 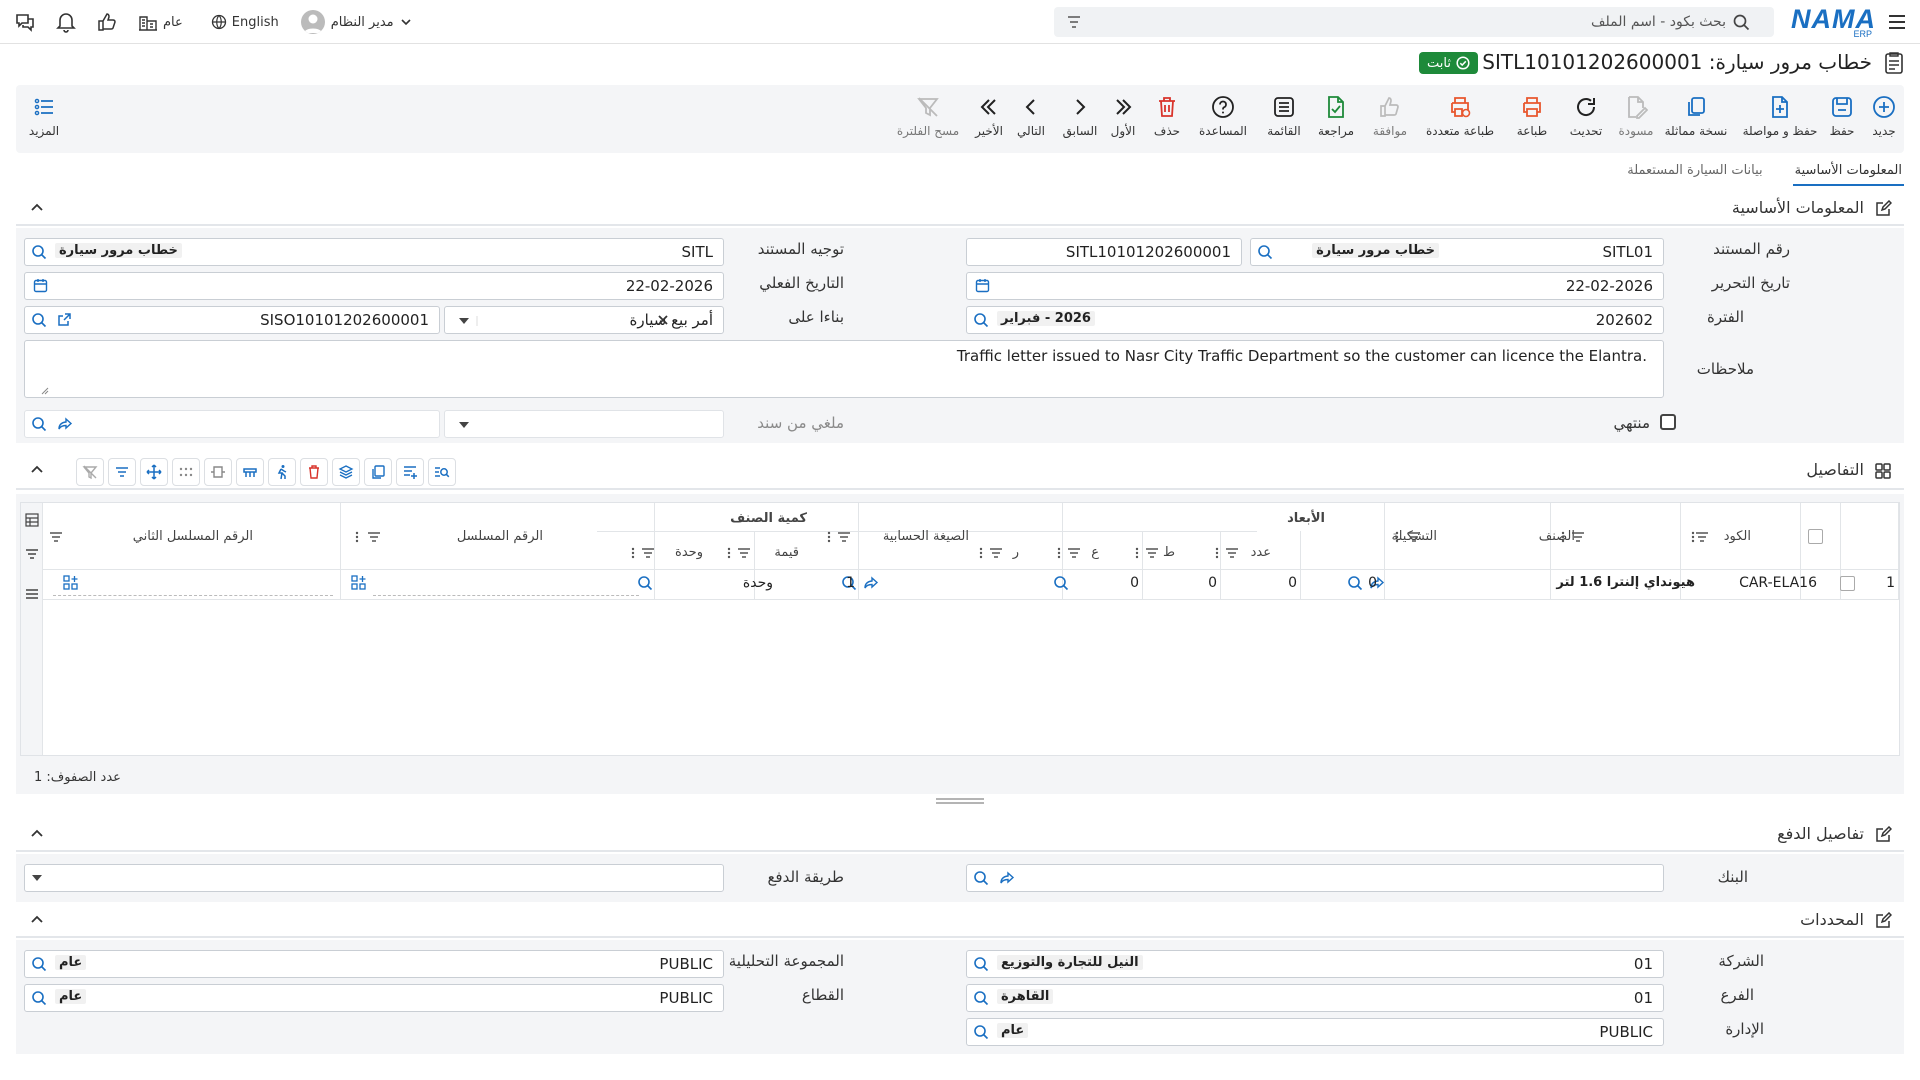 What do you see at coordinates (960, 834) in the screenshot?
I see `payment-header: تفاصيل الدفع` at bounding box center [960, 834].